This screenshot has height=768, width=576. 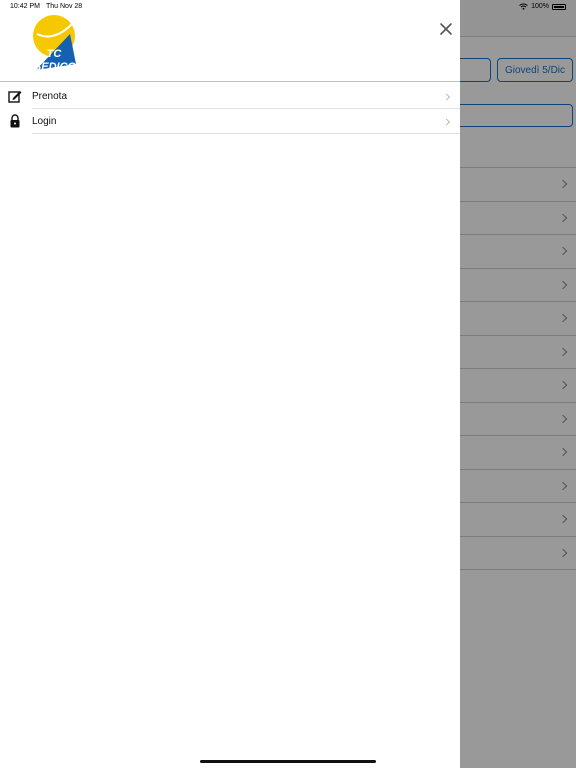 What do you see at coordinates (25, 6) in the screenshot?
I see `status-time: 10:42 PM` at bounding box center [25, 6].